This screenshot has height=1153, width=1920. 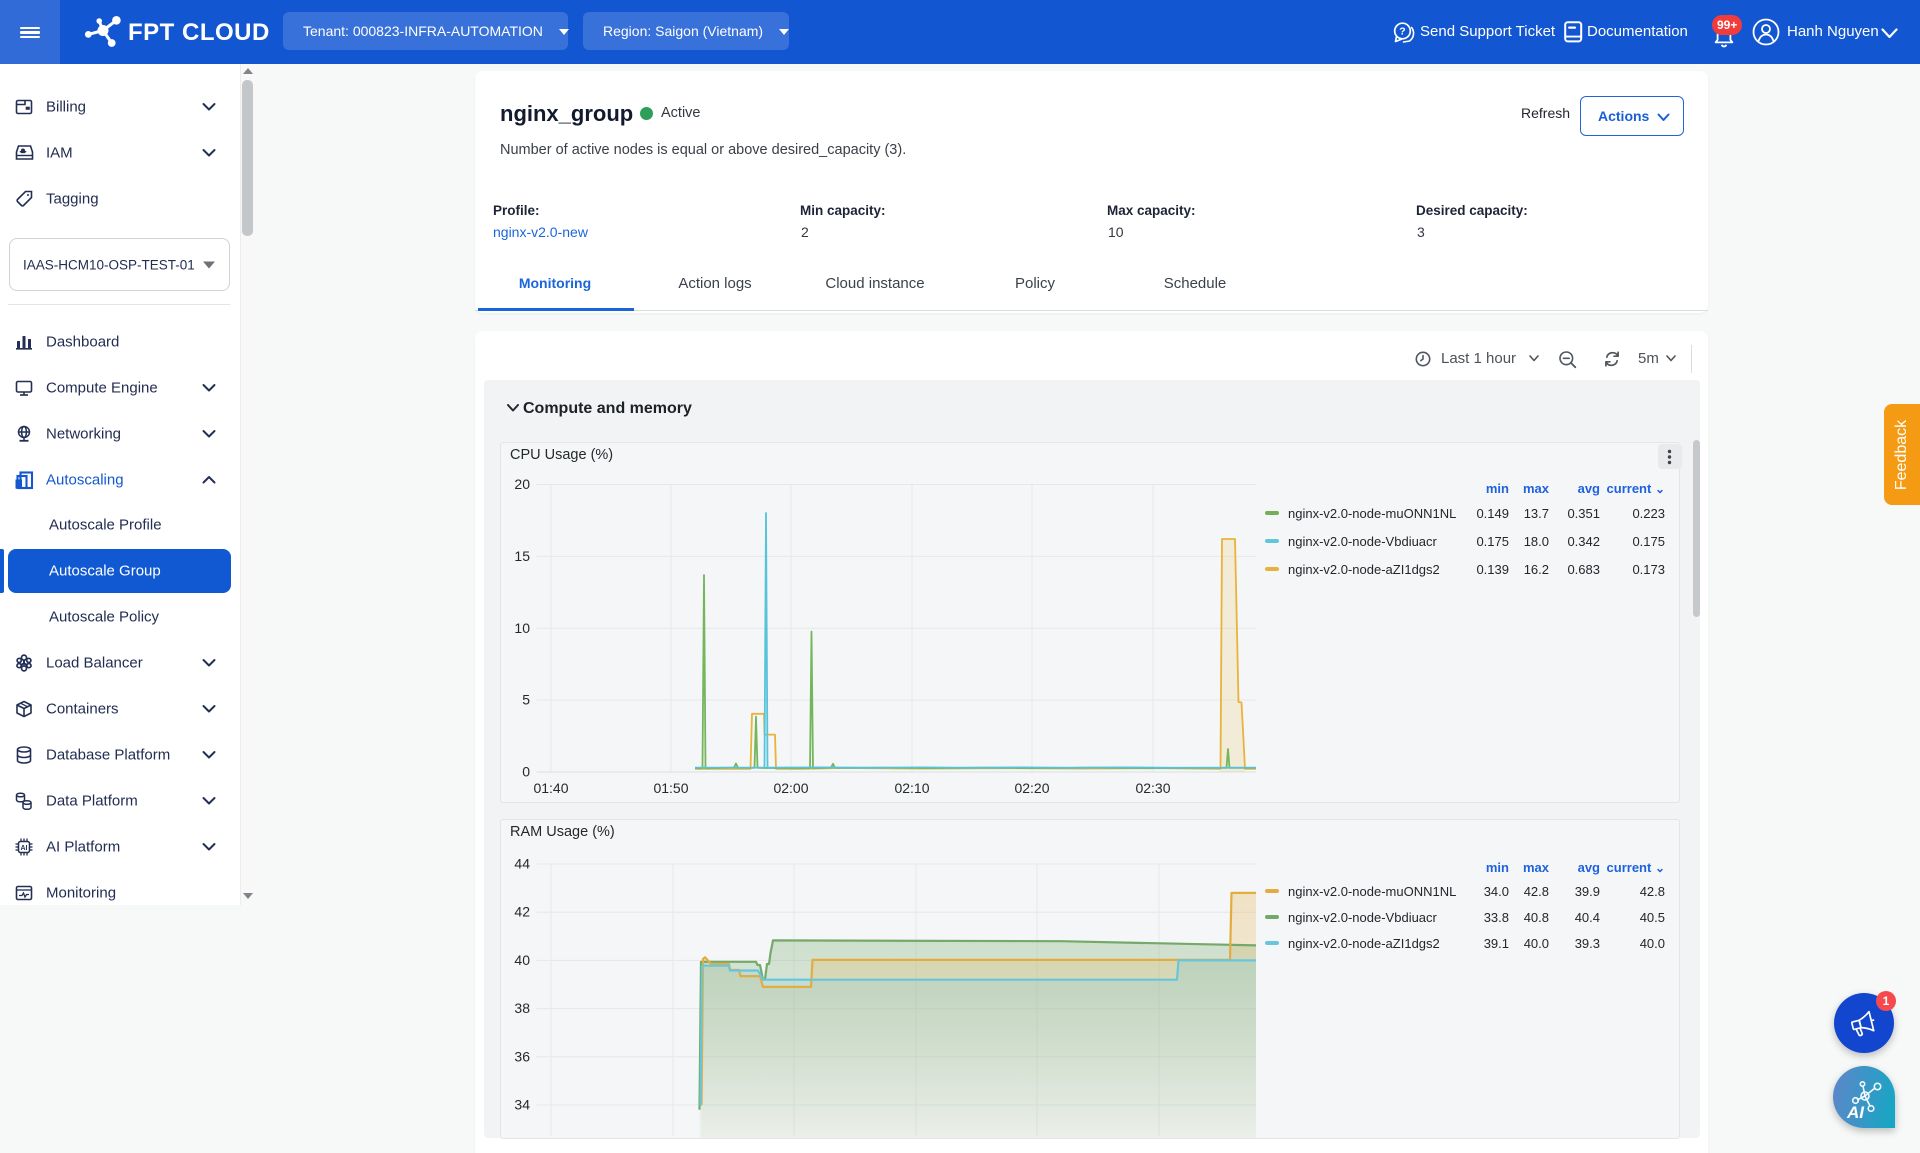 I want to click on svg-text: 02:20, so click(x=1031, y=788).